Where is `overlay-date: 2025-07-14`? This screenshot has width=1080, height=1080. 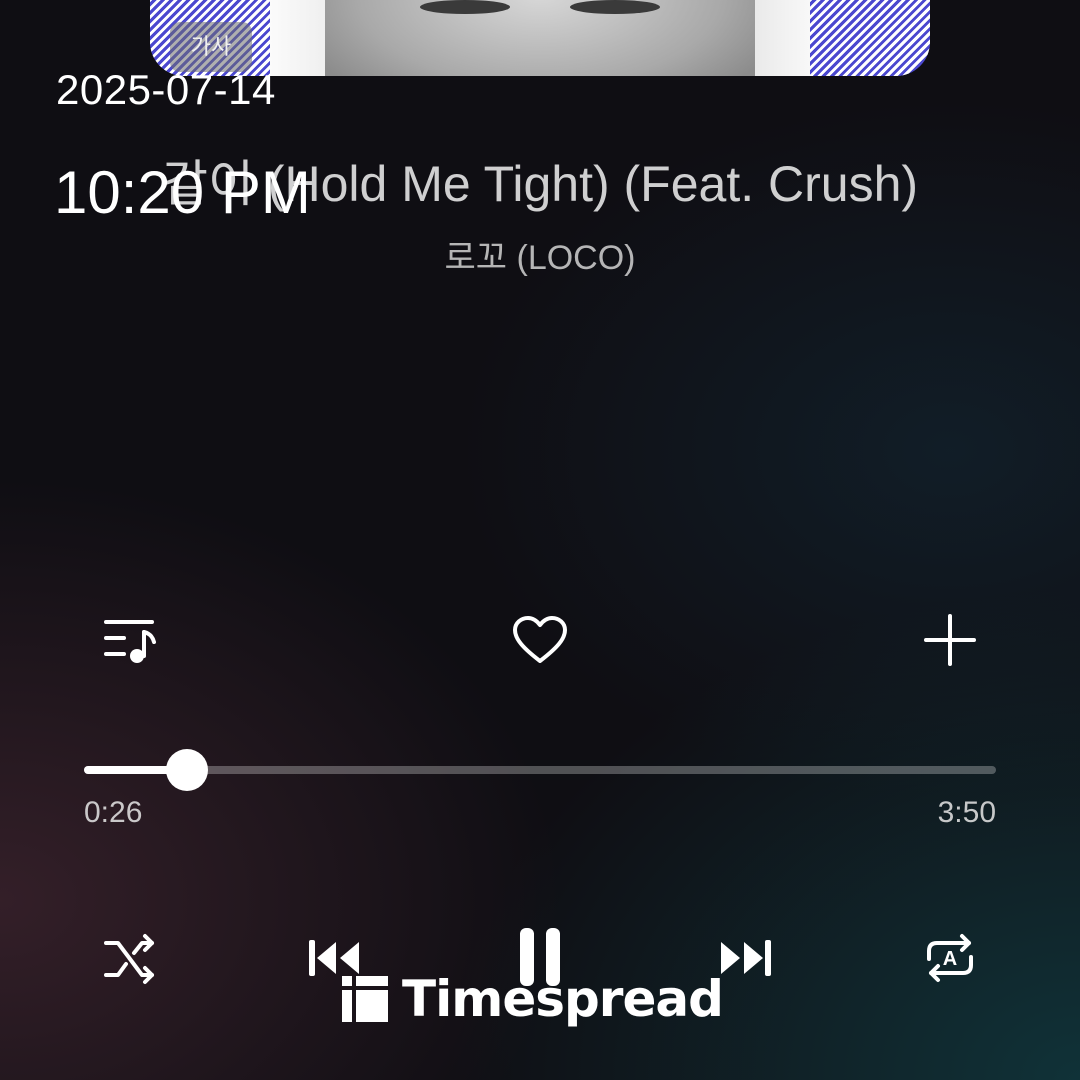 overlay-date: 2025-07-14 is located at coordinates (166, 89).